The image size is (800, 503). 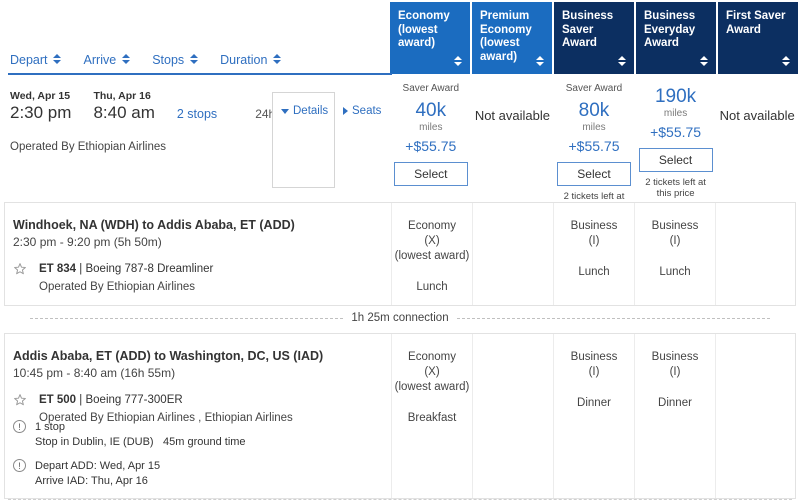 I want to click on star-icon, so click(x=21, y=271).